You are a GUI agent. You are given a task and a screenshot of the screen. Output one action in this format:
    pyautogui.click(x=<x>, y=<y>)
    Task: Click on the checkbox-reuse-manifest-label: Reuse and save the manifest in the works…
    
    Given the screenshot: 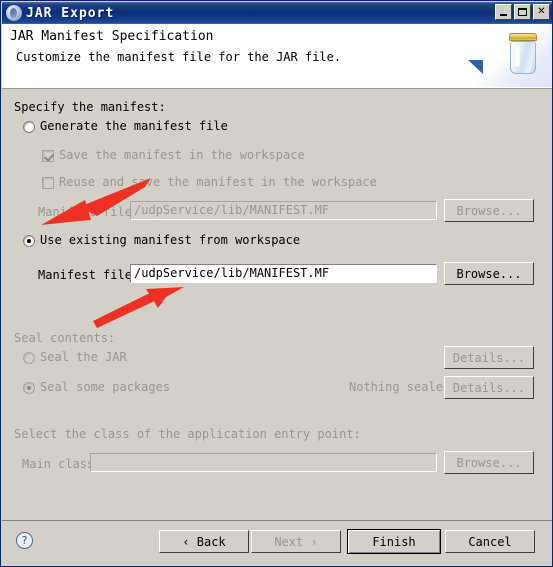 What is the action you would take?
    pyautogui.click(x=218, y=182)
    